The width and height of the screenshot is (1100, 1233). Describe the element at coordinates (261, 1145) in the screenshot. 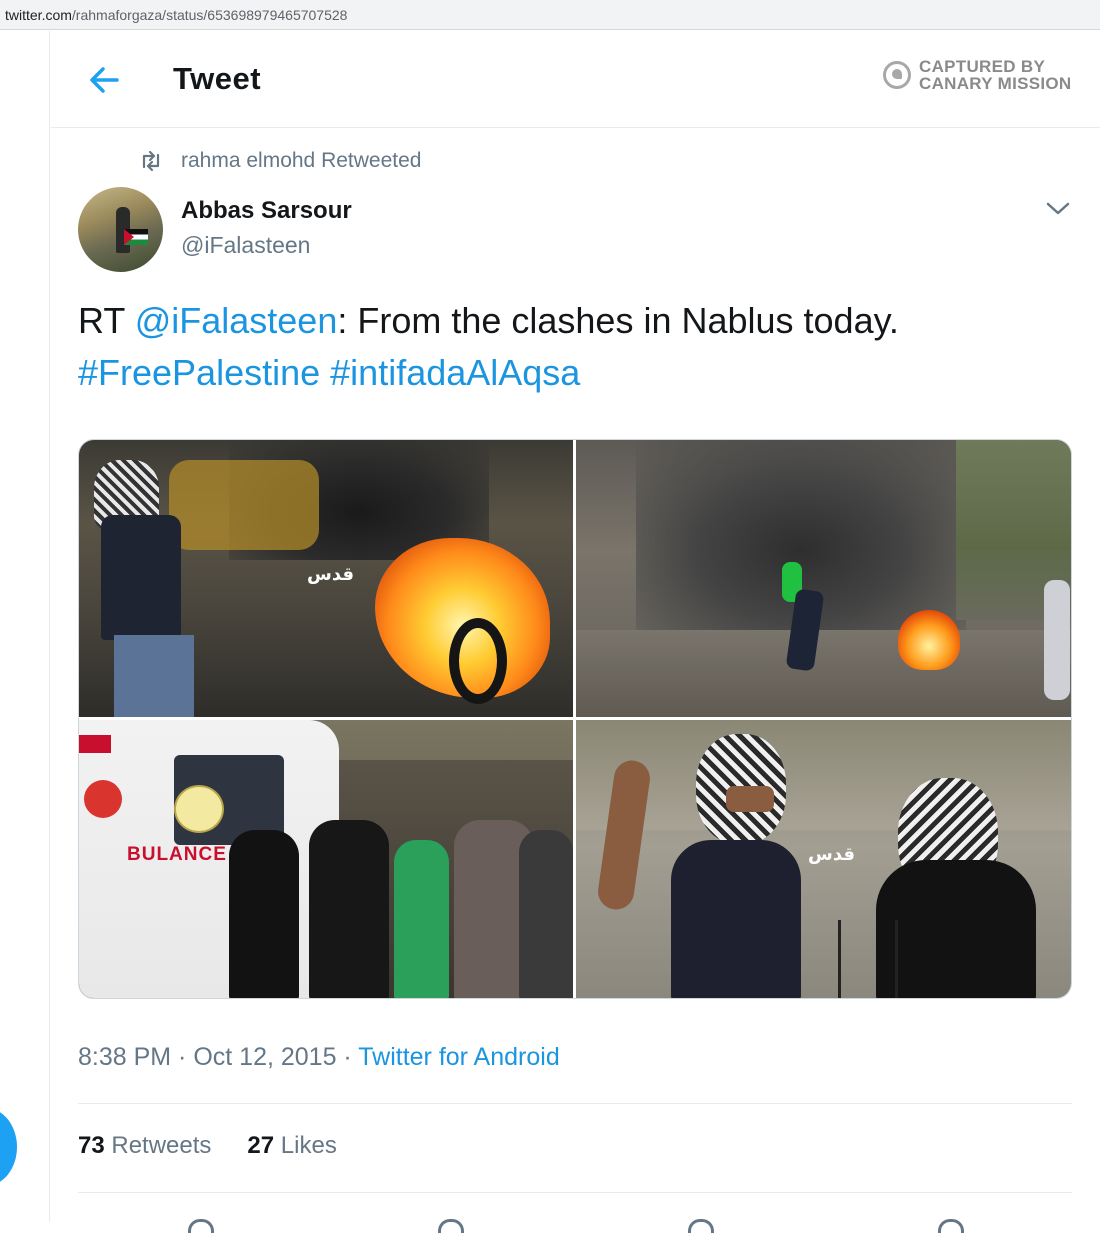

I see `likes-count: 27` at that location.